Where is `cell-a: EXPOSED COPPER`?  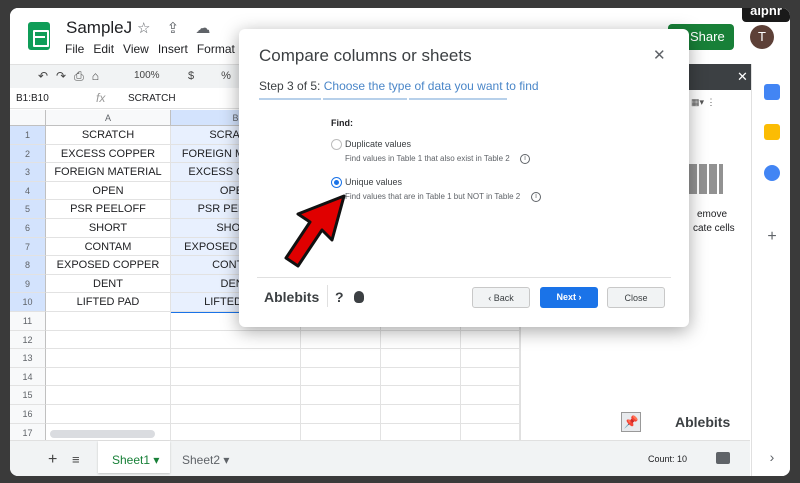
cell-a: EXPOSED COPPER is located at coordinates (108, 265).